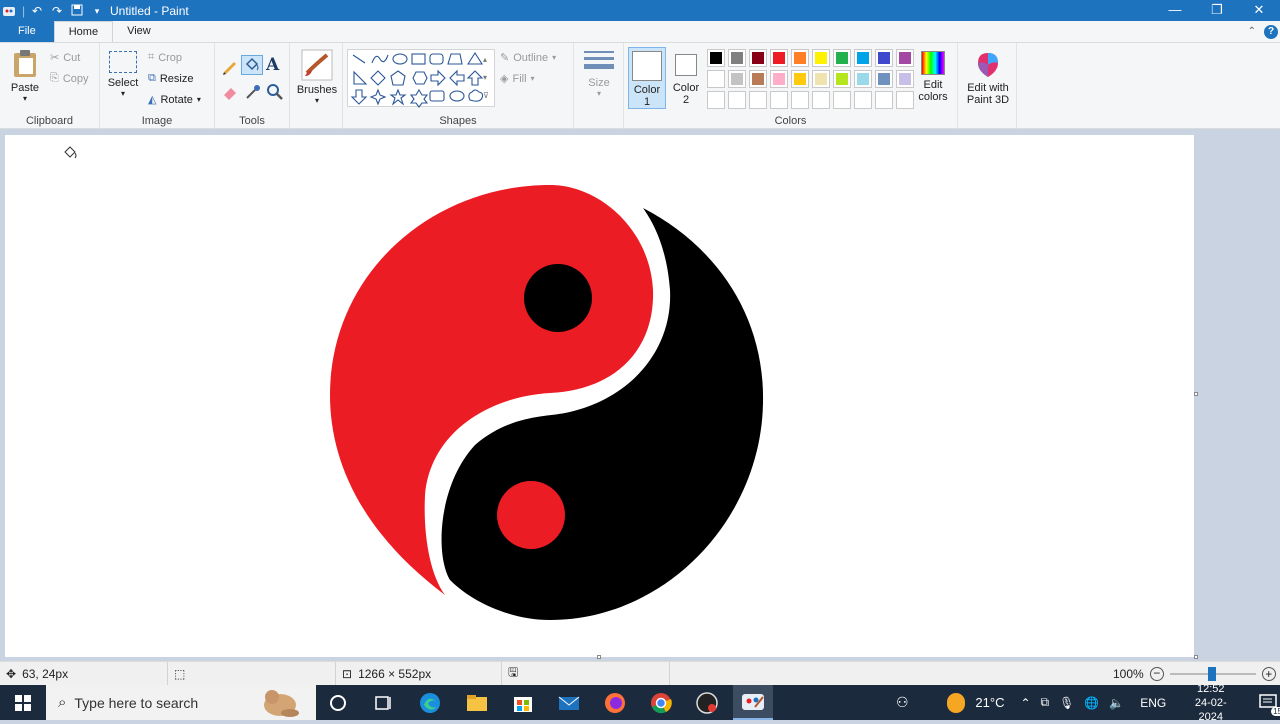 The width and height of the screenshot is (1280, 724). What do you see at coordinates (753, 702) in the screenshot?
I see `paint-taskbar-icon` at bounding box center [753, 702].